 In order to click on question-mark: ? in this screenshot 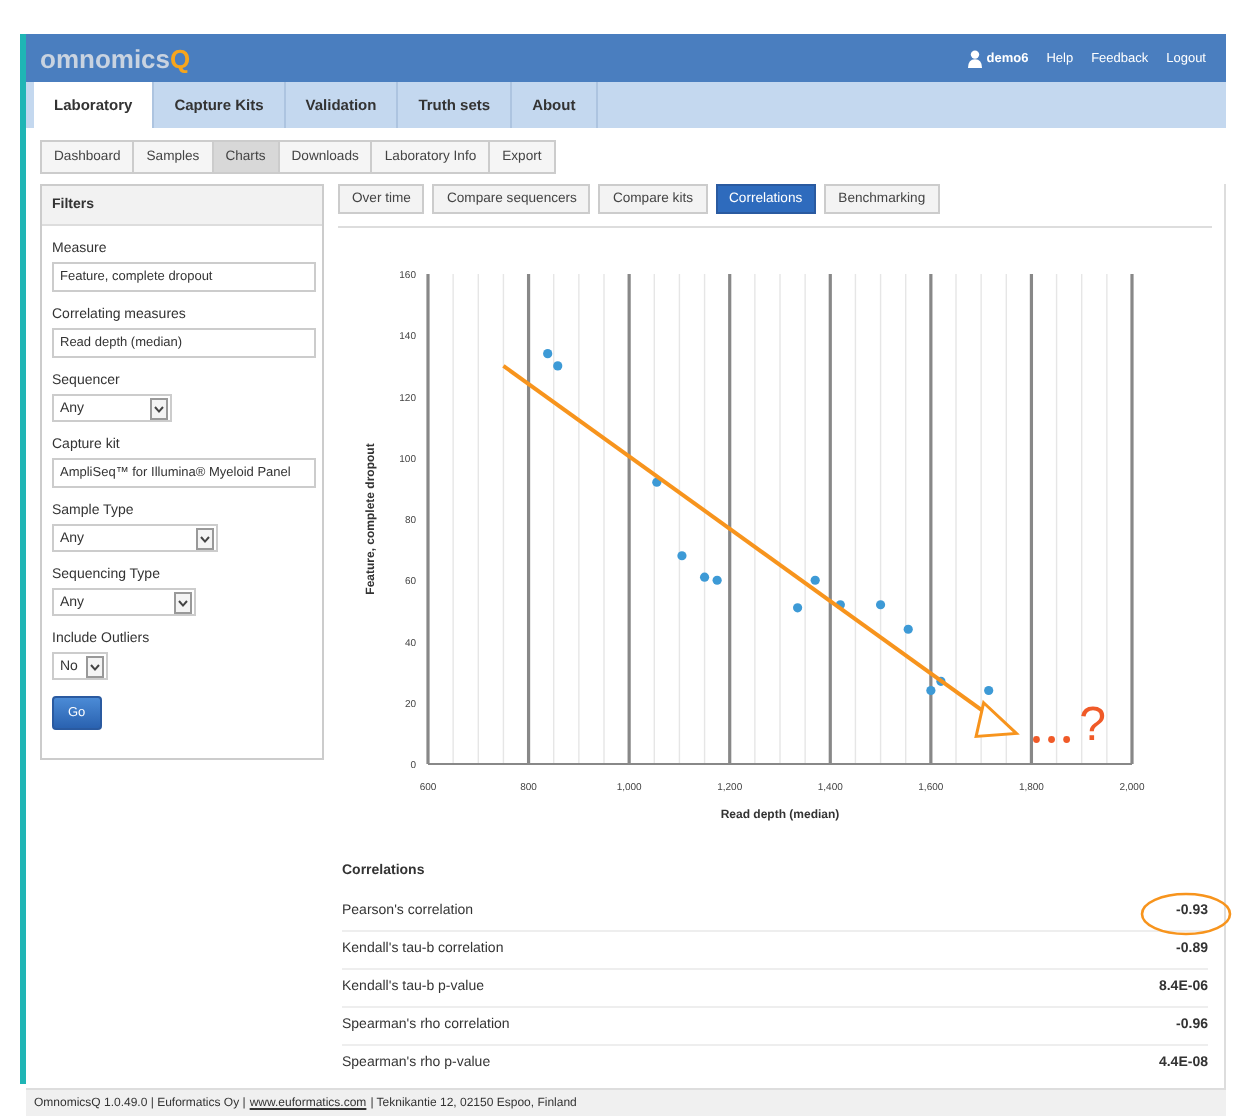, I will do `click(1092, 724)`.